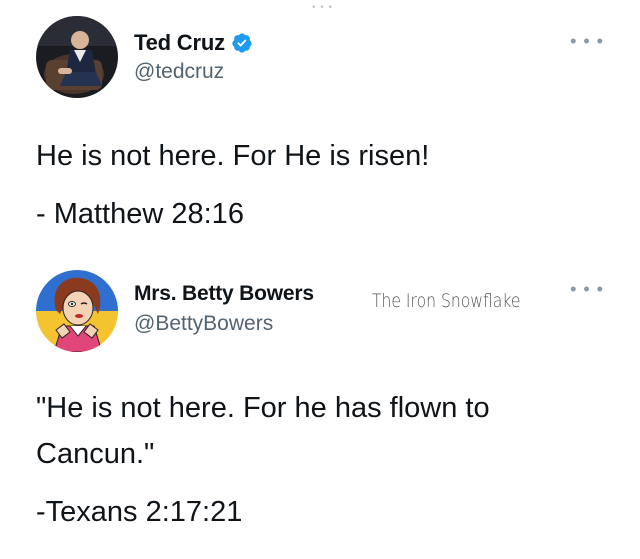  I want to click on tweet-text-line: - Matthew 28:16, so click(140, 214).